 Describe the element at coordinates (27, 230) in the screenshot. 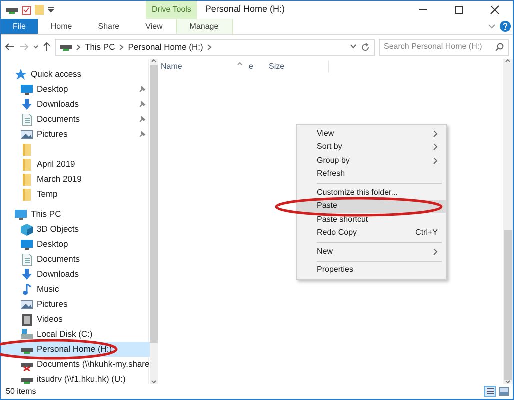

I see `cube-icon` at that location.